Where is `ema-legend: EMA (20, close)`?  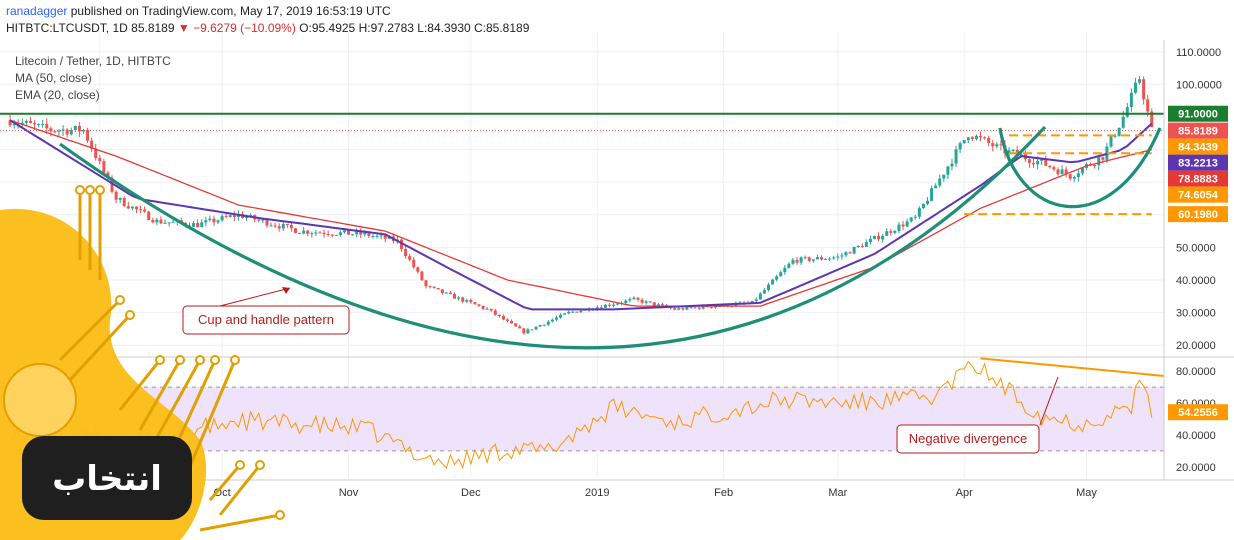 ema-legend: EMA (20, close) is located at coordinates (57, 95).